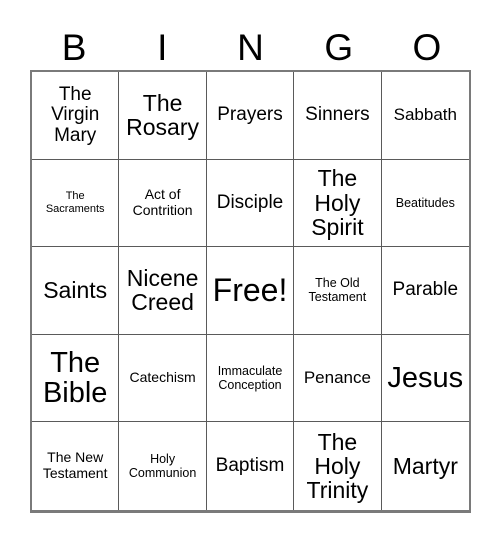  I want to click on bingo-cell: The Virgin Mary, so click(76, 116).